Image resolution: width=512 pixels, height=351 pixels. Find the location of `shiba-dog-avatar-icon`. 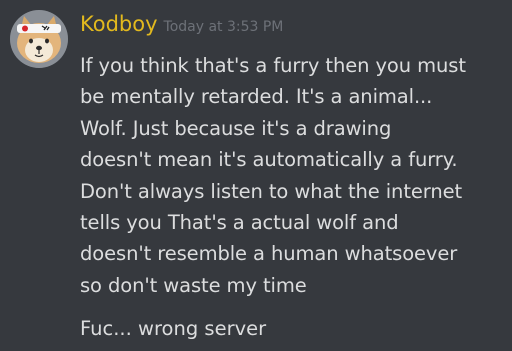

shiba-dog-avatar-icon is located at coordinates (39, 39).